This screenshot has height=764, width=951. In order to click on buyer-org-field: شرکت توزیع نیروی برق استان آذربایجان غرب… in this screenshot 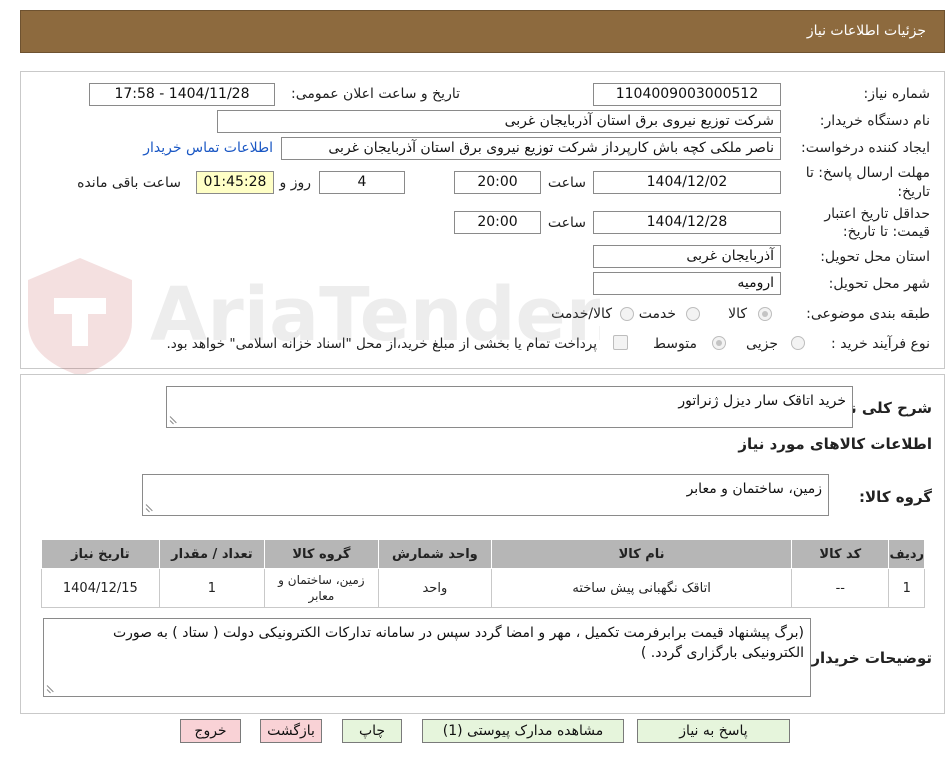, I will do `click(499, 121)`.